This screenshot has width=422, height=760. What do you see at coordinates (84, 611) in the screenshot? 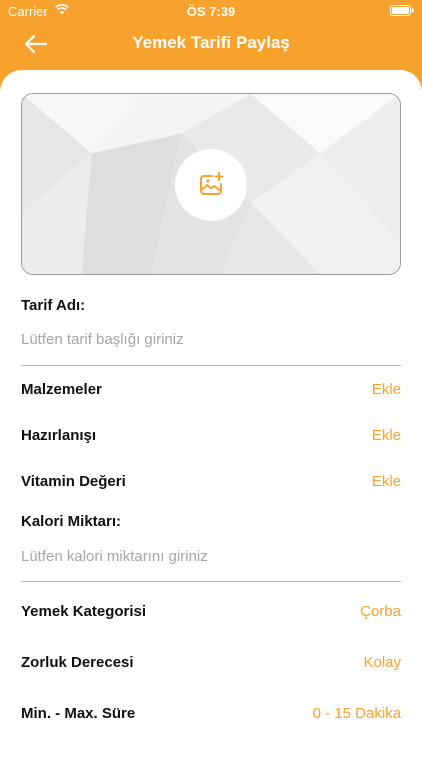
I see `category-label: Yemek Kategorisi` at bounding box center [84, 611].